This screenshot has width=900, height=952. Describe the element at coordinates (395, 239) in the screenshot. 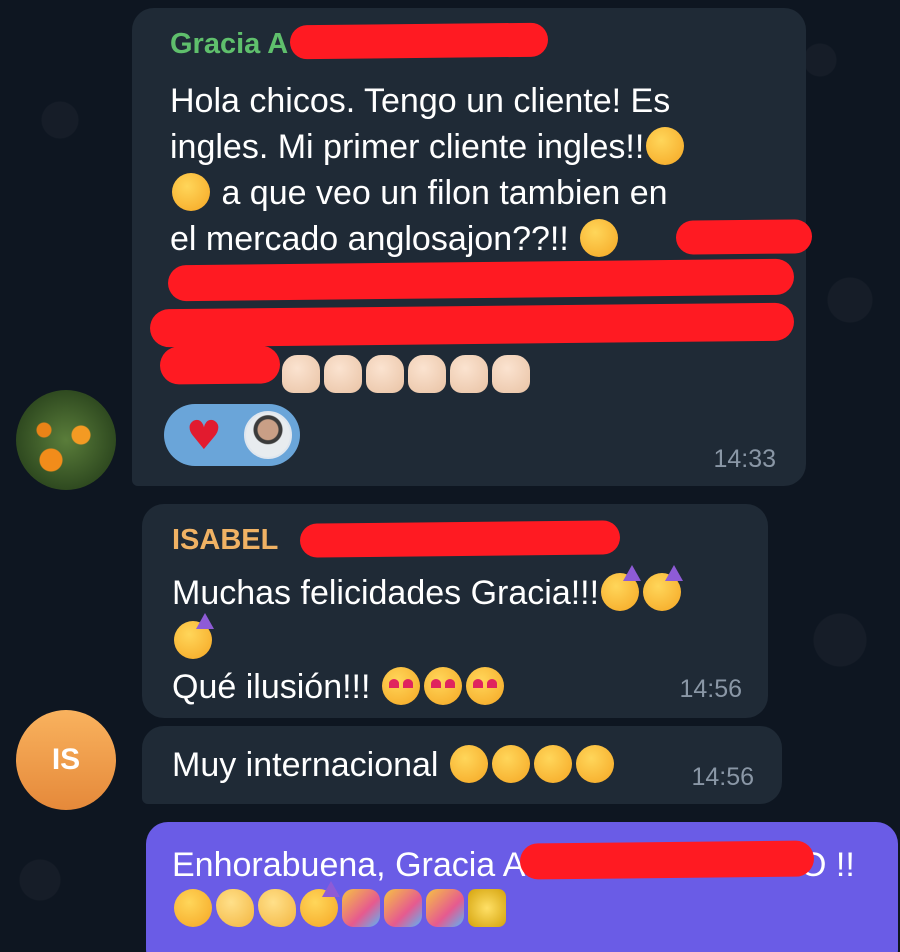

I see `message-line: el mercado anglosajon??!!` at that location.